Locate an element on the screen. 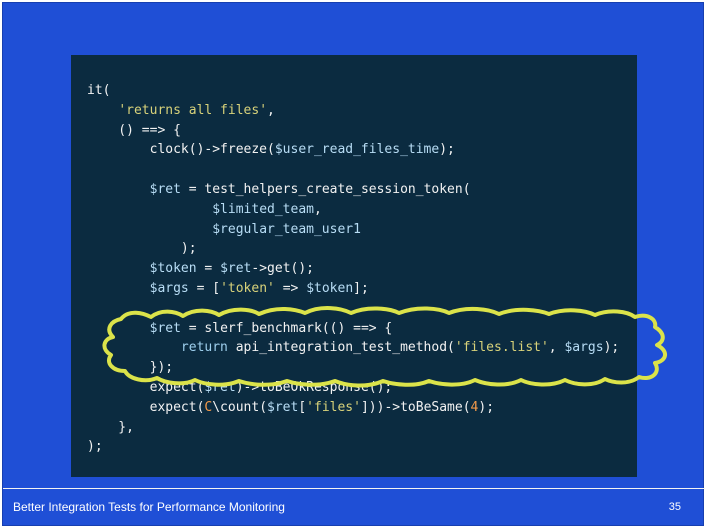  code-line: $regular_team_user1 is located at coordinates (353, 230).